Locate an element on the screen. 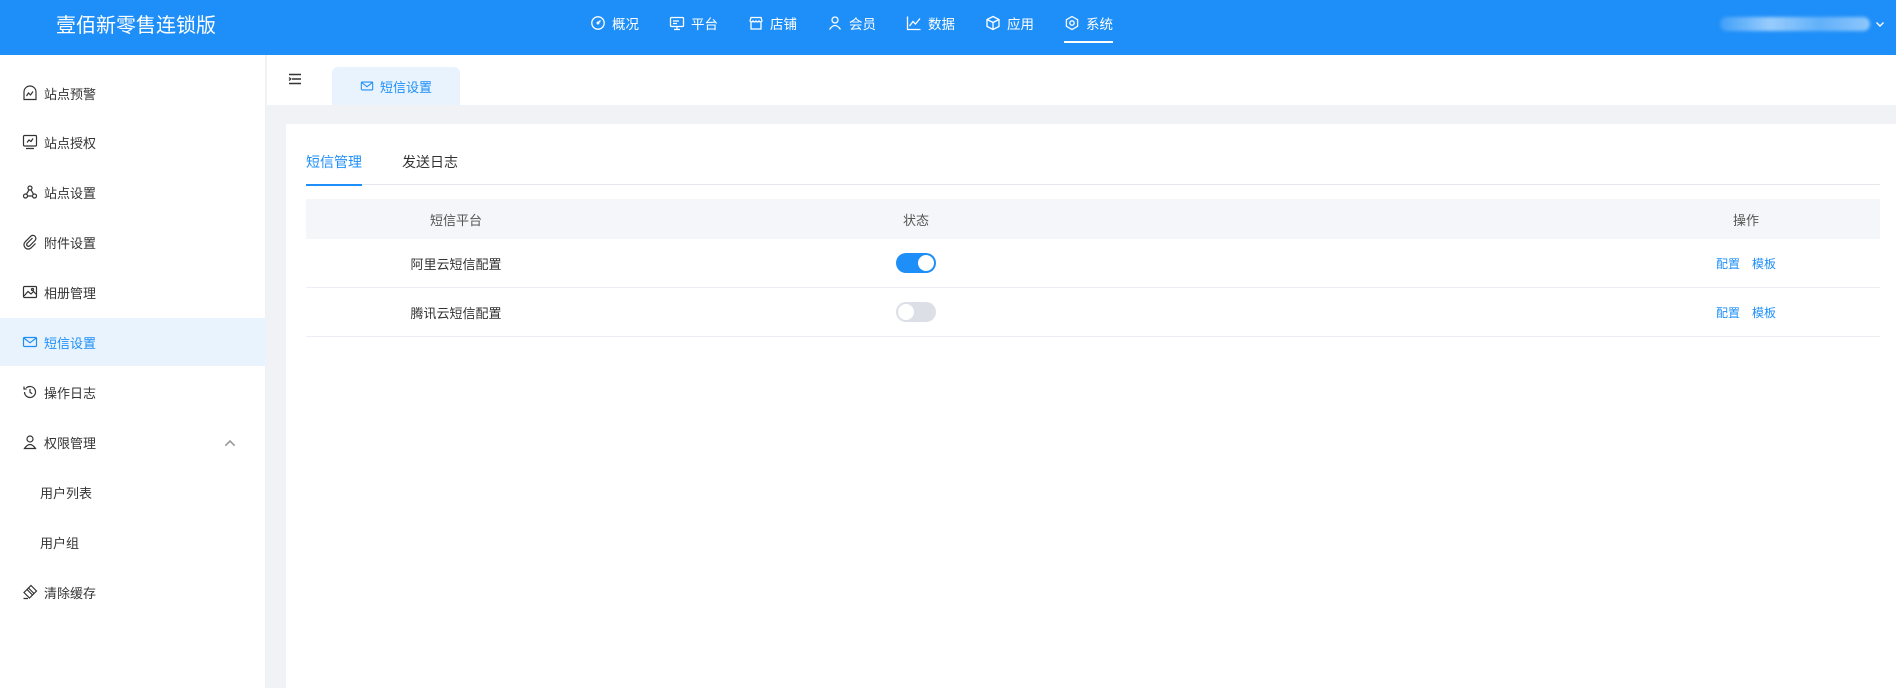 This screenshot has width=1896, height=688. nav-overview: 概况 is located at coordinates (614, 23).